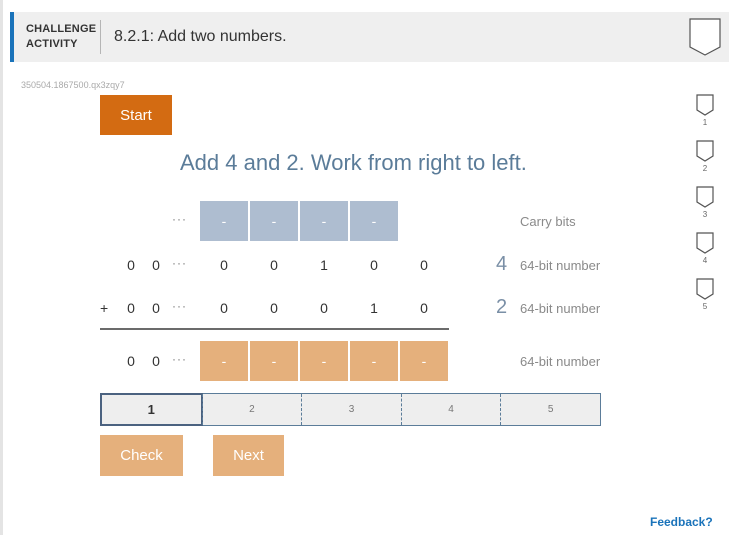 The width and height of the screenshot is (729, 535). I want to click on level-badge-2: 2, so click(705, 156).